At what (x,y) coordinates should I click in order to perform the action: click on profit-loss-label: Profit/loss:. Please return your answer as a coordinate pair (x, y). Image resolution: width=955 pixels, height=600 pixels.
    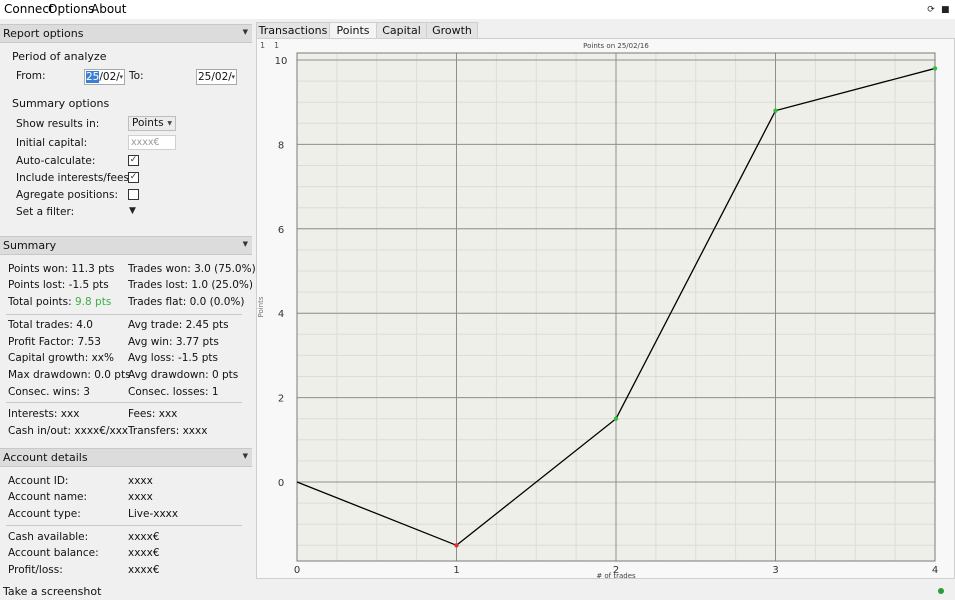
    Looking at the image, I should click on (35, 570).